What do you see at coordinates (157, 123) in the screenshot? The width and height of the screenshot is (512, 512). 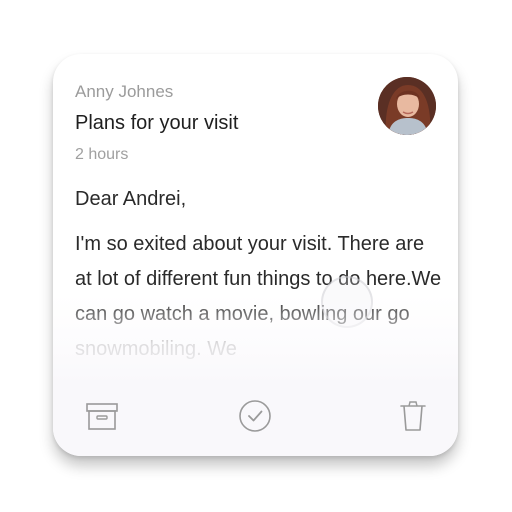 I see `email-subject: Plans for your visit` at bounding box center [157, 123].